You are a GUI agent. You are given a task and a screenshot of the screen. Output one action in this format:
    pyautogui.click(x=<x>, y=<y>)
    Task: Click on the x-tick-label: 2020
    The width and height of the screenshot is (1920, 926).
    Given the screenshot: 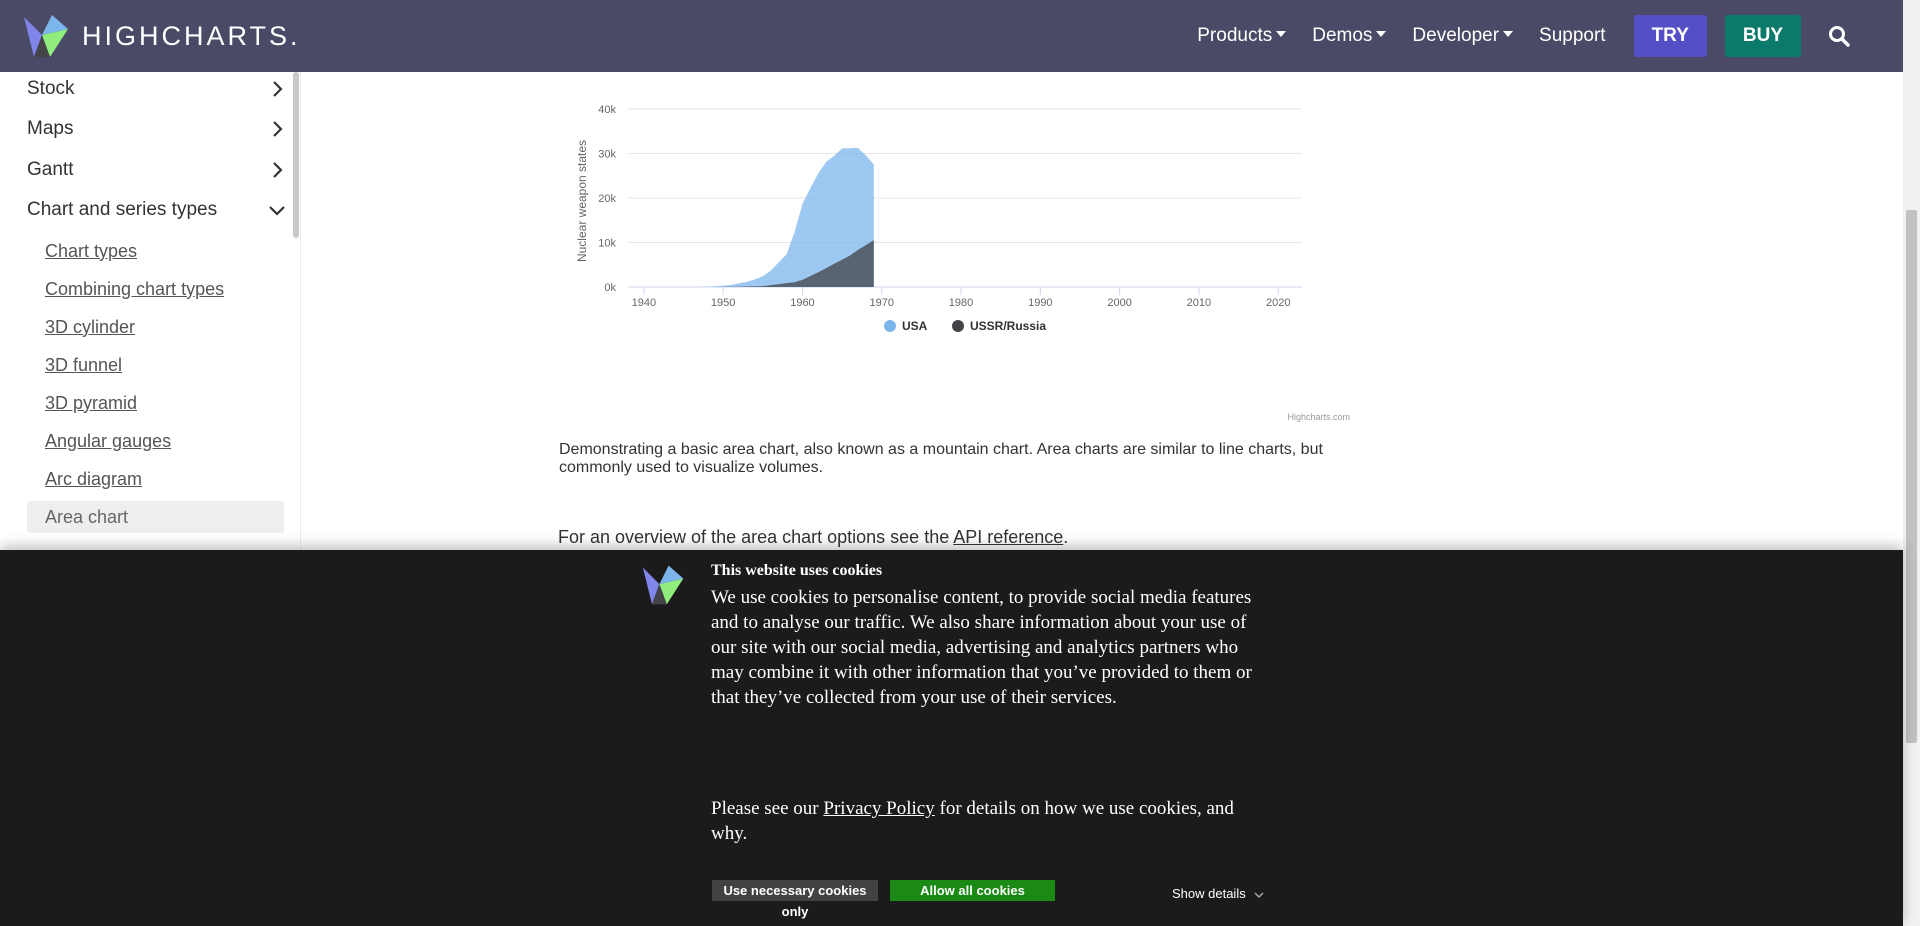 What is the action you would take?
    pyautogui.click(x=1278, y=303)
    